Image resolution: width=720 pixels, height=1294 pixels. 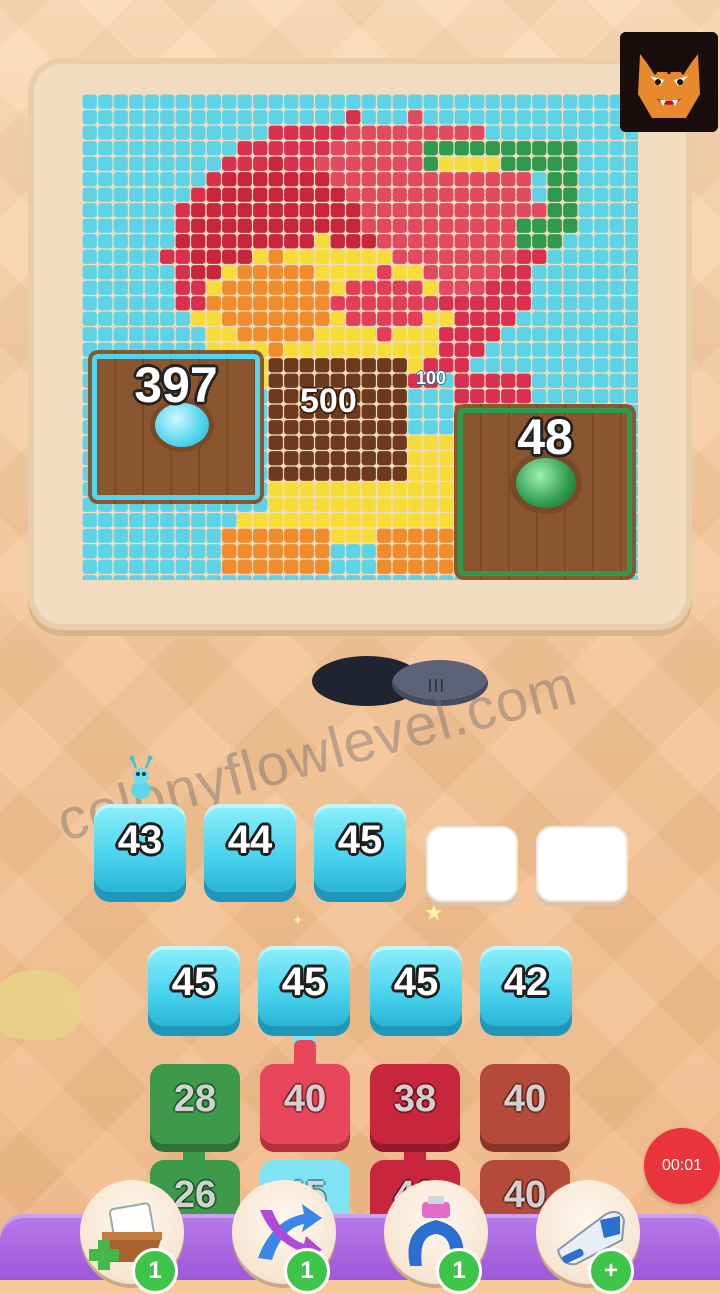 What do you see at coordinates (176, 427) in the screenshot?
I see `cyan-chest: 397` at bounding box center [176, 427].